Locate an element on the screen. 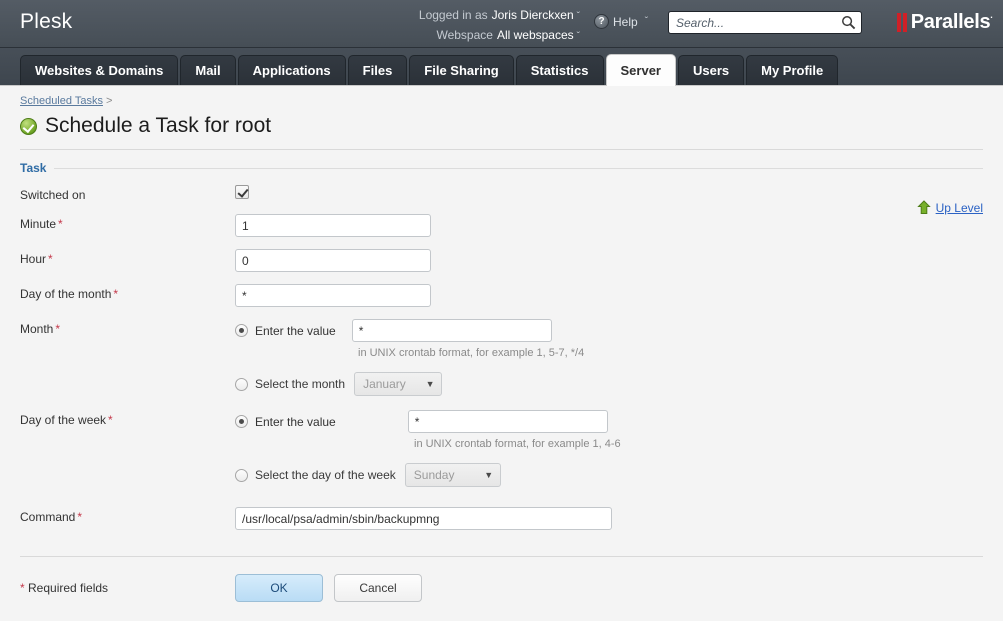 This screenshot has width=1003, height=621. month-select-value: January is located at coordinates (384, 384).